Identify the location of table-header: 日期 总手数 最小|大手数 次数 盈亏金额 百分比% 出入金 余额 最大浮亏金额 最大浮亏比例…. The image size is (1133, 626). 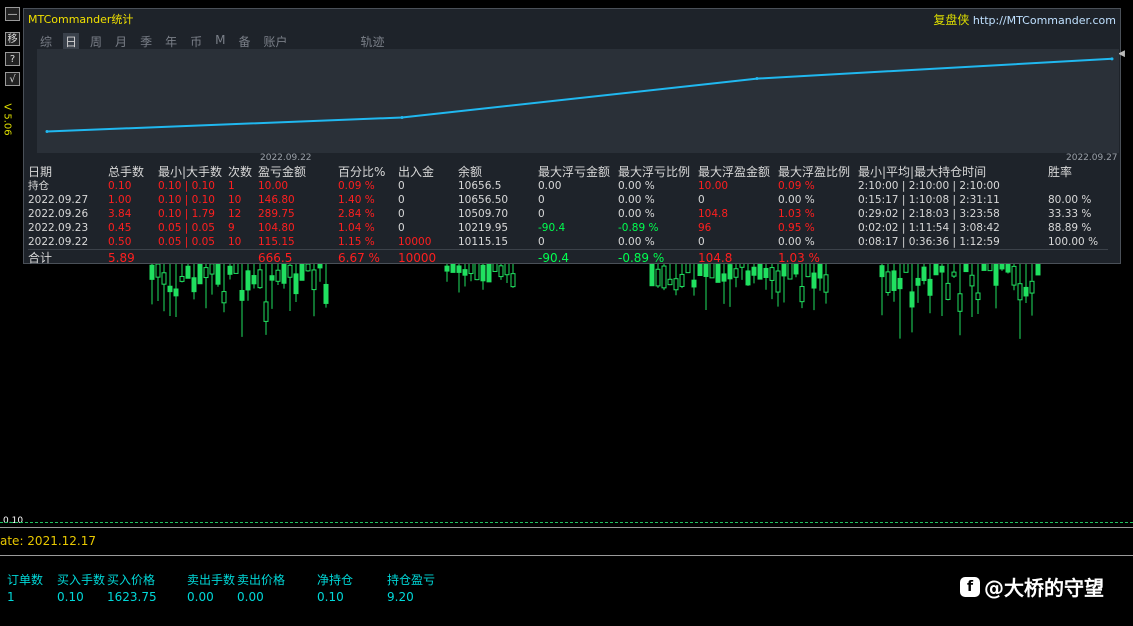
(550, 172).